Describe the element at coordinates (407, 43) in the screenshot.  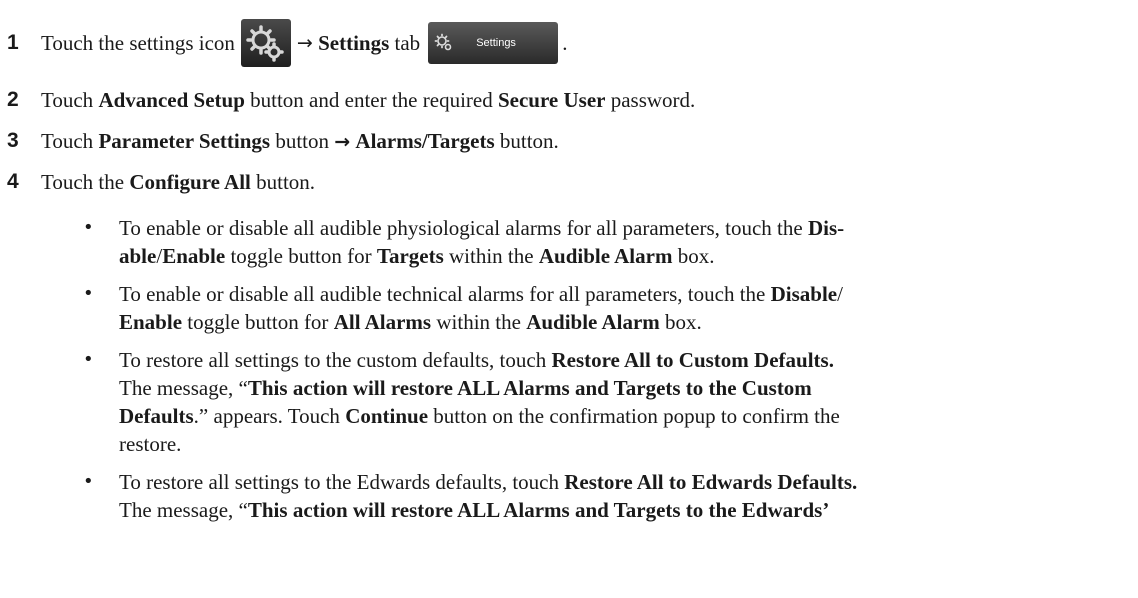
I see `tab-word: tab` at that location.